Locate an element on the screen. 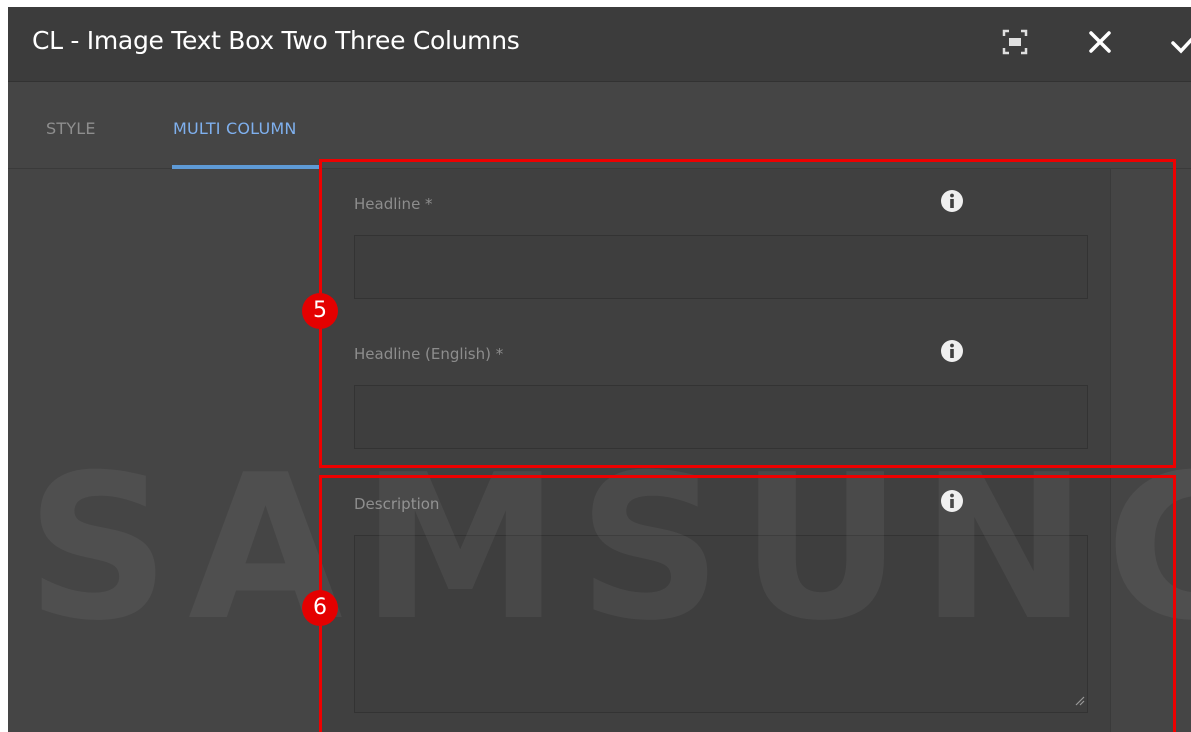 This screenshot has height=732, width=1191. tab-bar: STYLE MULTI COLUMN is located at coordinates (599, 125).